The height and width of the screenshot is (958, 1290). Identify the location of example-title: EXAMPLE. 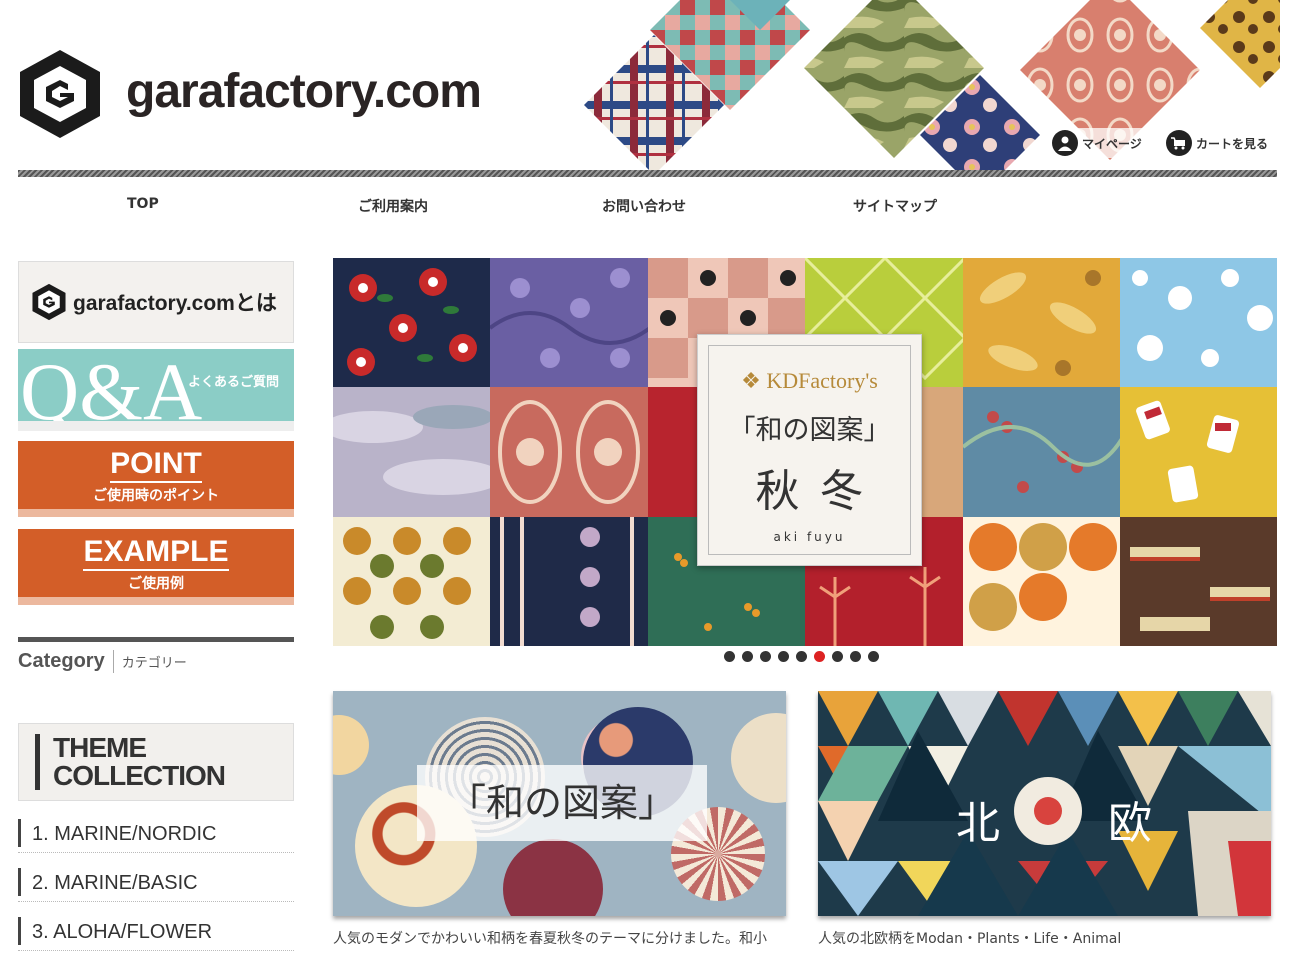
(156, 550).